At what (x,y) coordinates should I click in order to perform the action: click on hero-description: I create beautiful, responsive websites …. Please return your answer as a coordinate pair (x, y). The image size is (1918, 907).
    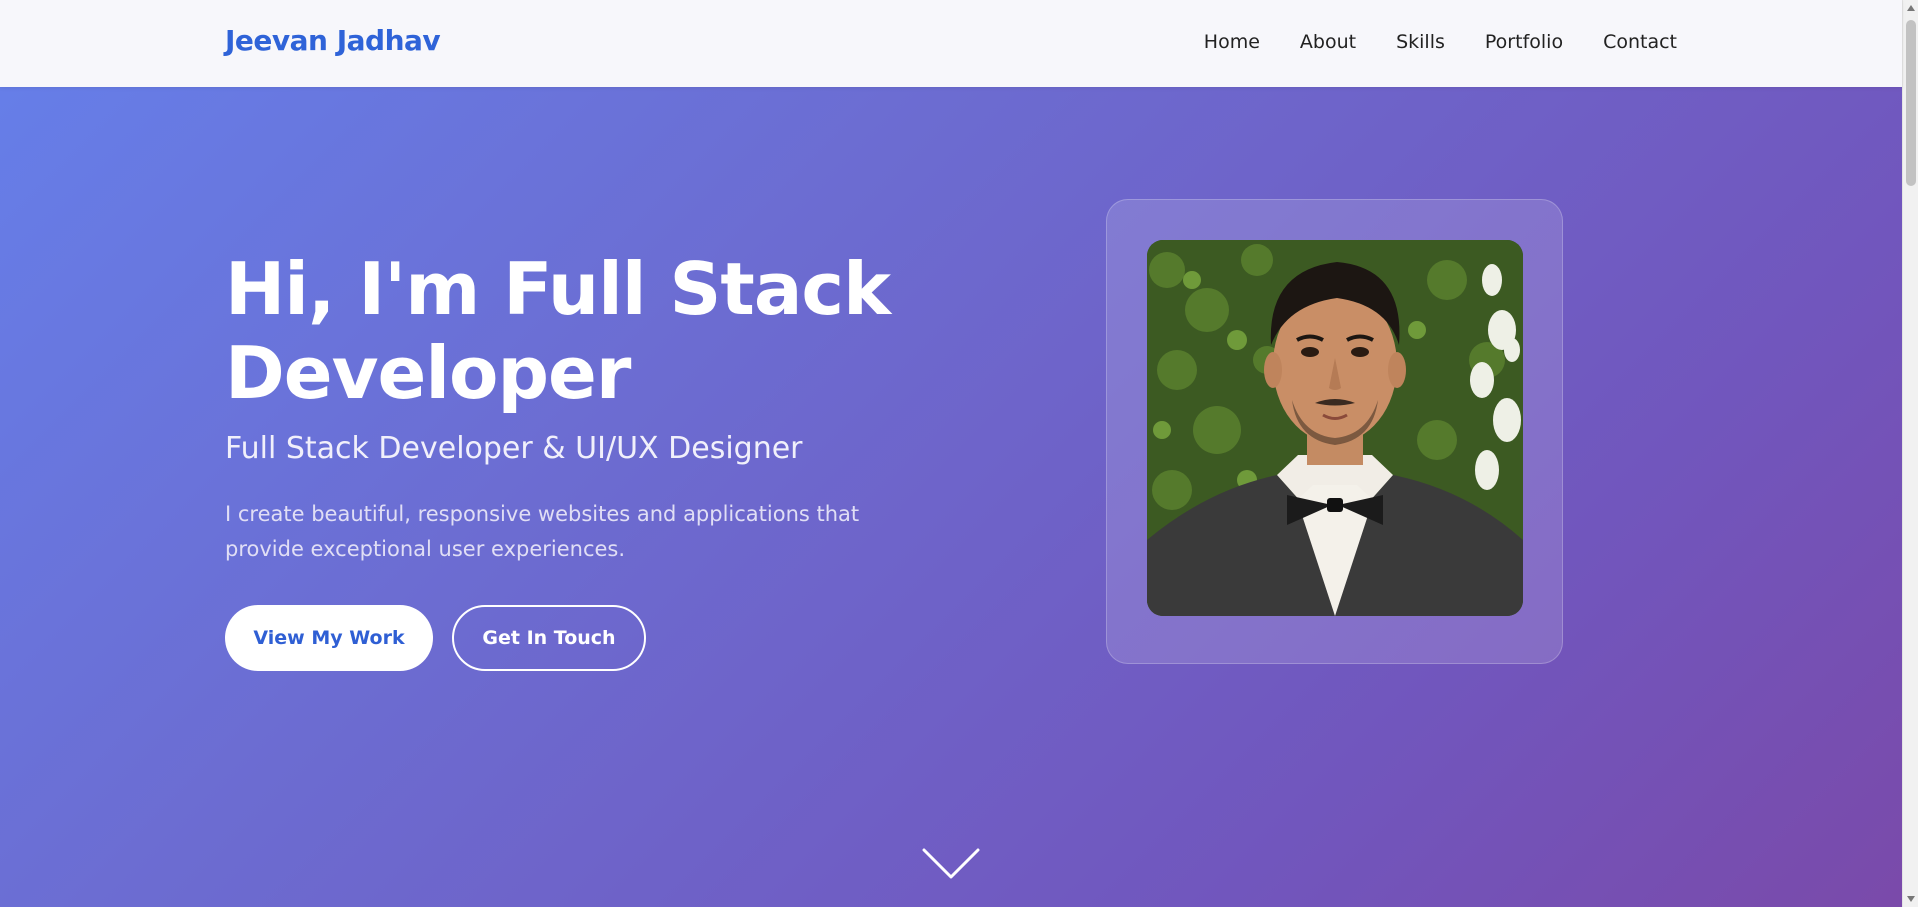
    Looking at the image, I should click on (542, 531).